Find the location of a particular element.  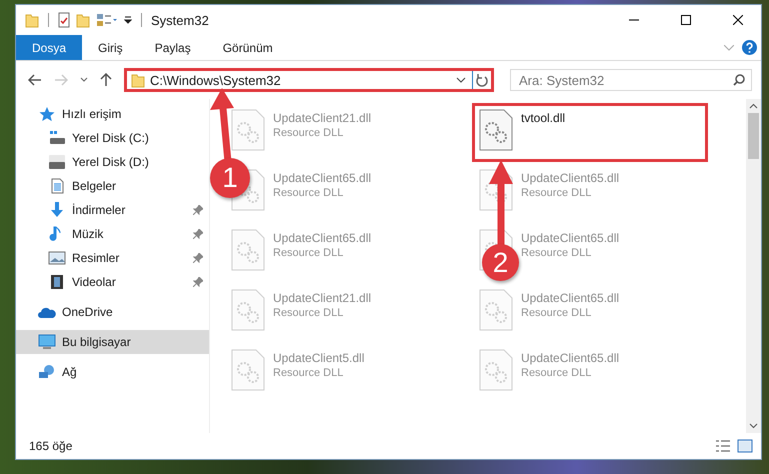

scrollbar is located at coordinates (753, 266).